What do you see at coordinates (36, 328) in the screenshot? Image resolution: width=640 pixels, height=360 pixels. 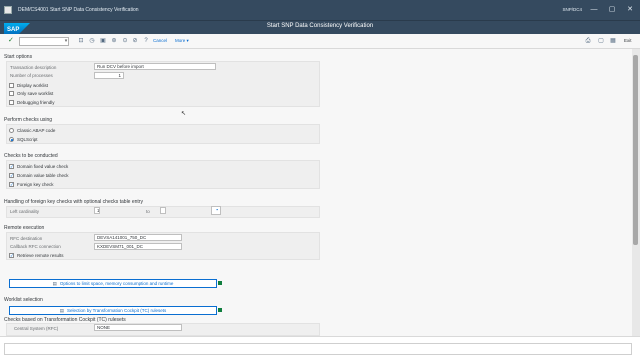 I see `central-system-label: Central System (RFC)` at bounding box center [36, 328].